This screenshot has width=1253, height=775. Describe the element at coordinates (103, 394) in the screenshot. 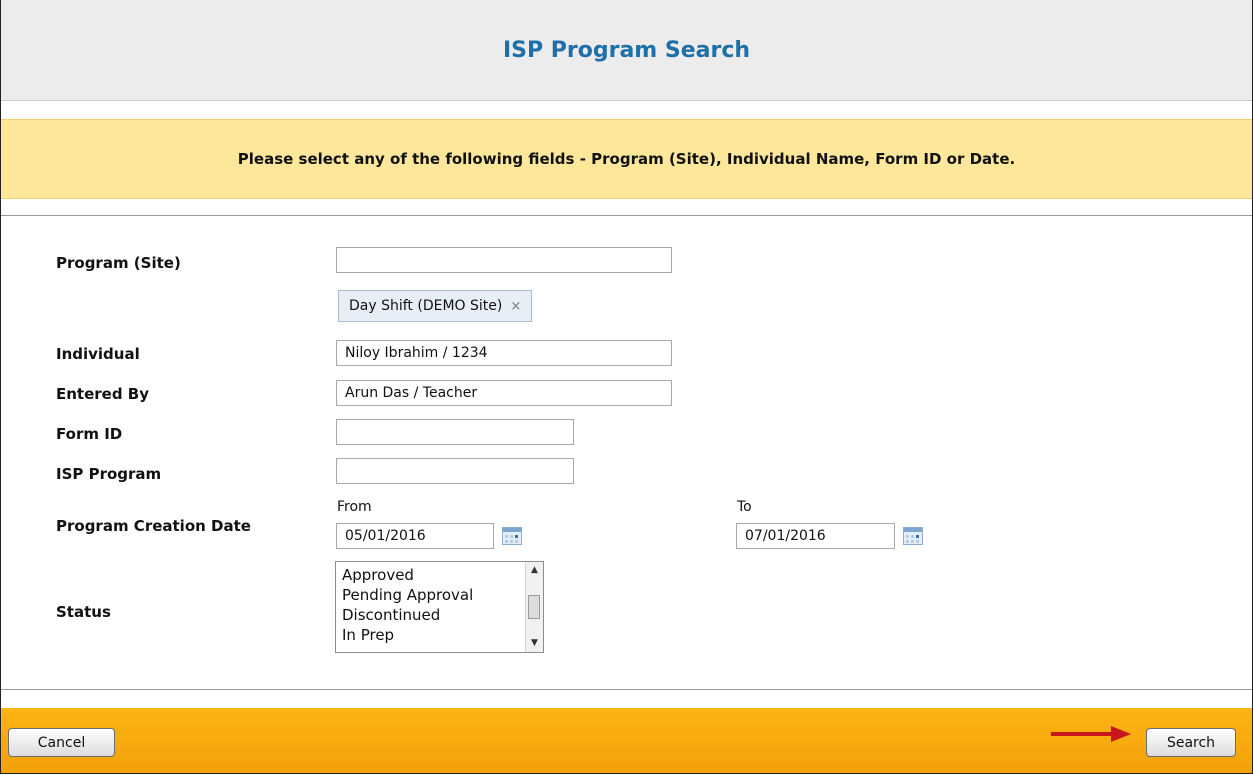

I see `entered-by-label: Entered By` at that location.